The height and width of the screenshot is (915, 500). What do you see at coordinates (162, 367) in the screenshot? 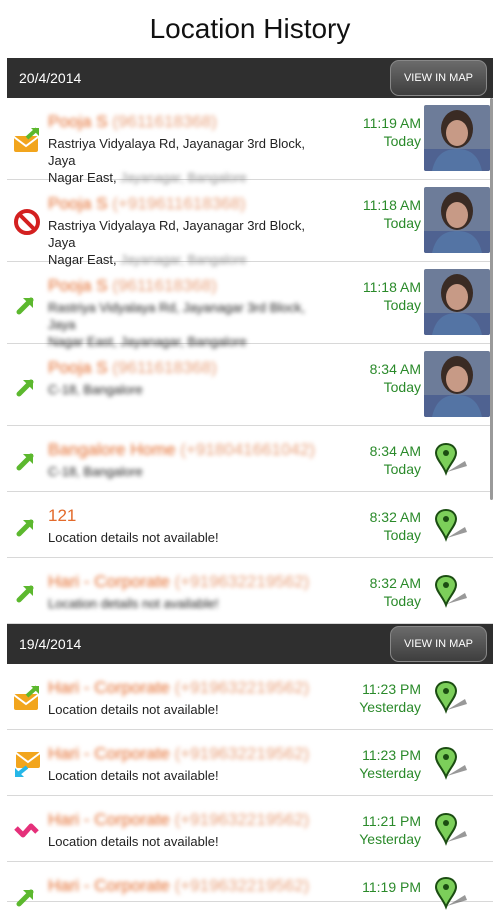
I see `contact-number: (9611618368)` at bounding box center [162, 367].